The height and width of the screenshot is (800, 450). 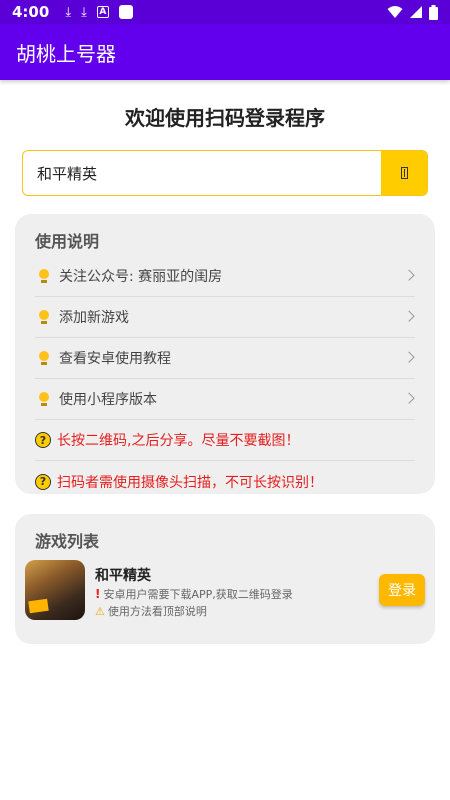 I want to click on usage-item-label: 关注公众号: 赛丽亚的闺房, so click(x=141, y=277).